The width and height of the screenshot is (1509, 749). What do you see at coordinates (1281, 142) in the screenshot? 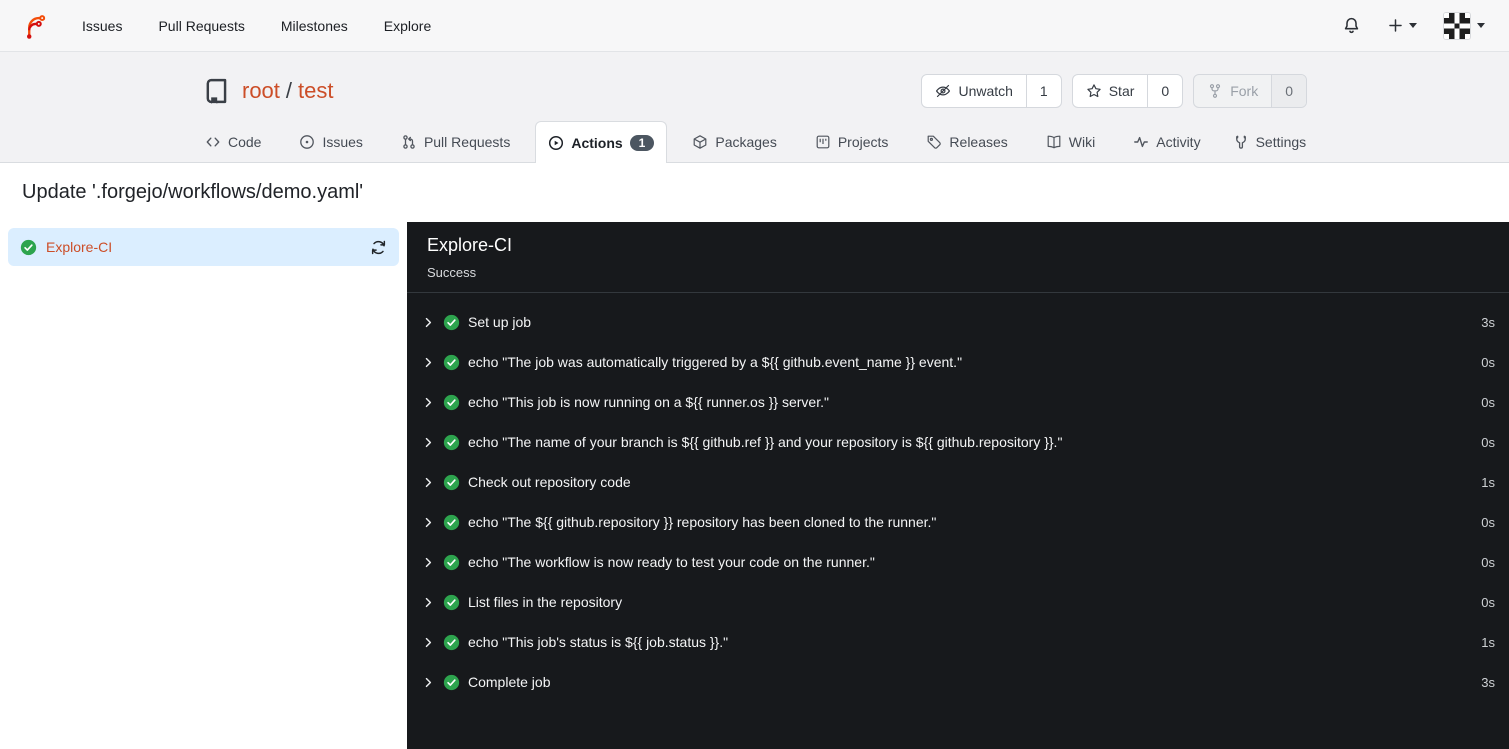
I see `tab-label: Settings` at bounding box center [1281, 142].